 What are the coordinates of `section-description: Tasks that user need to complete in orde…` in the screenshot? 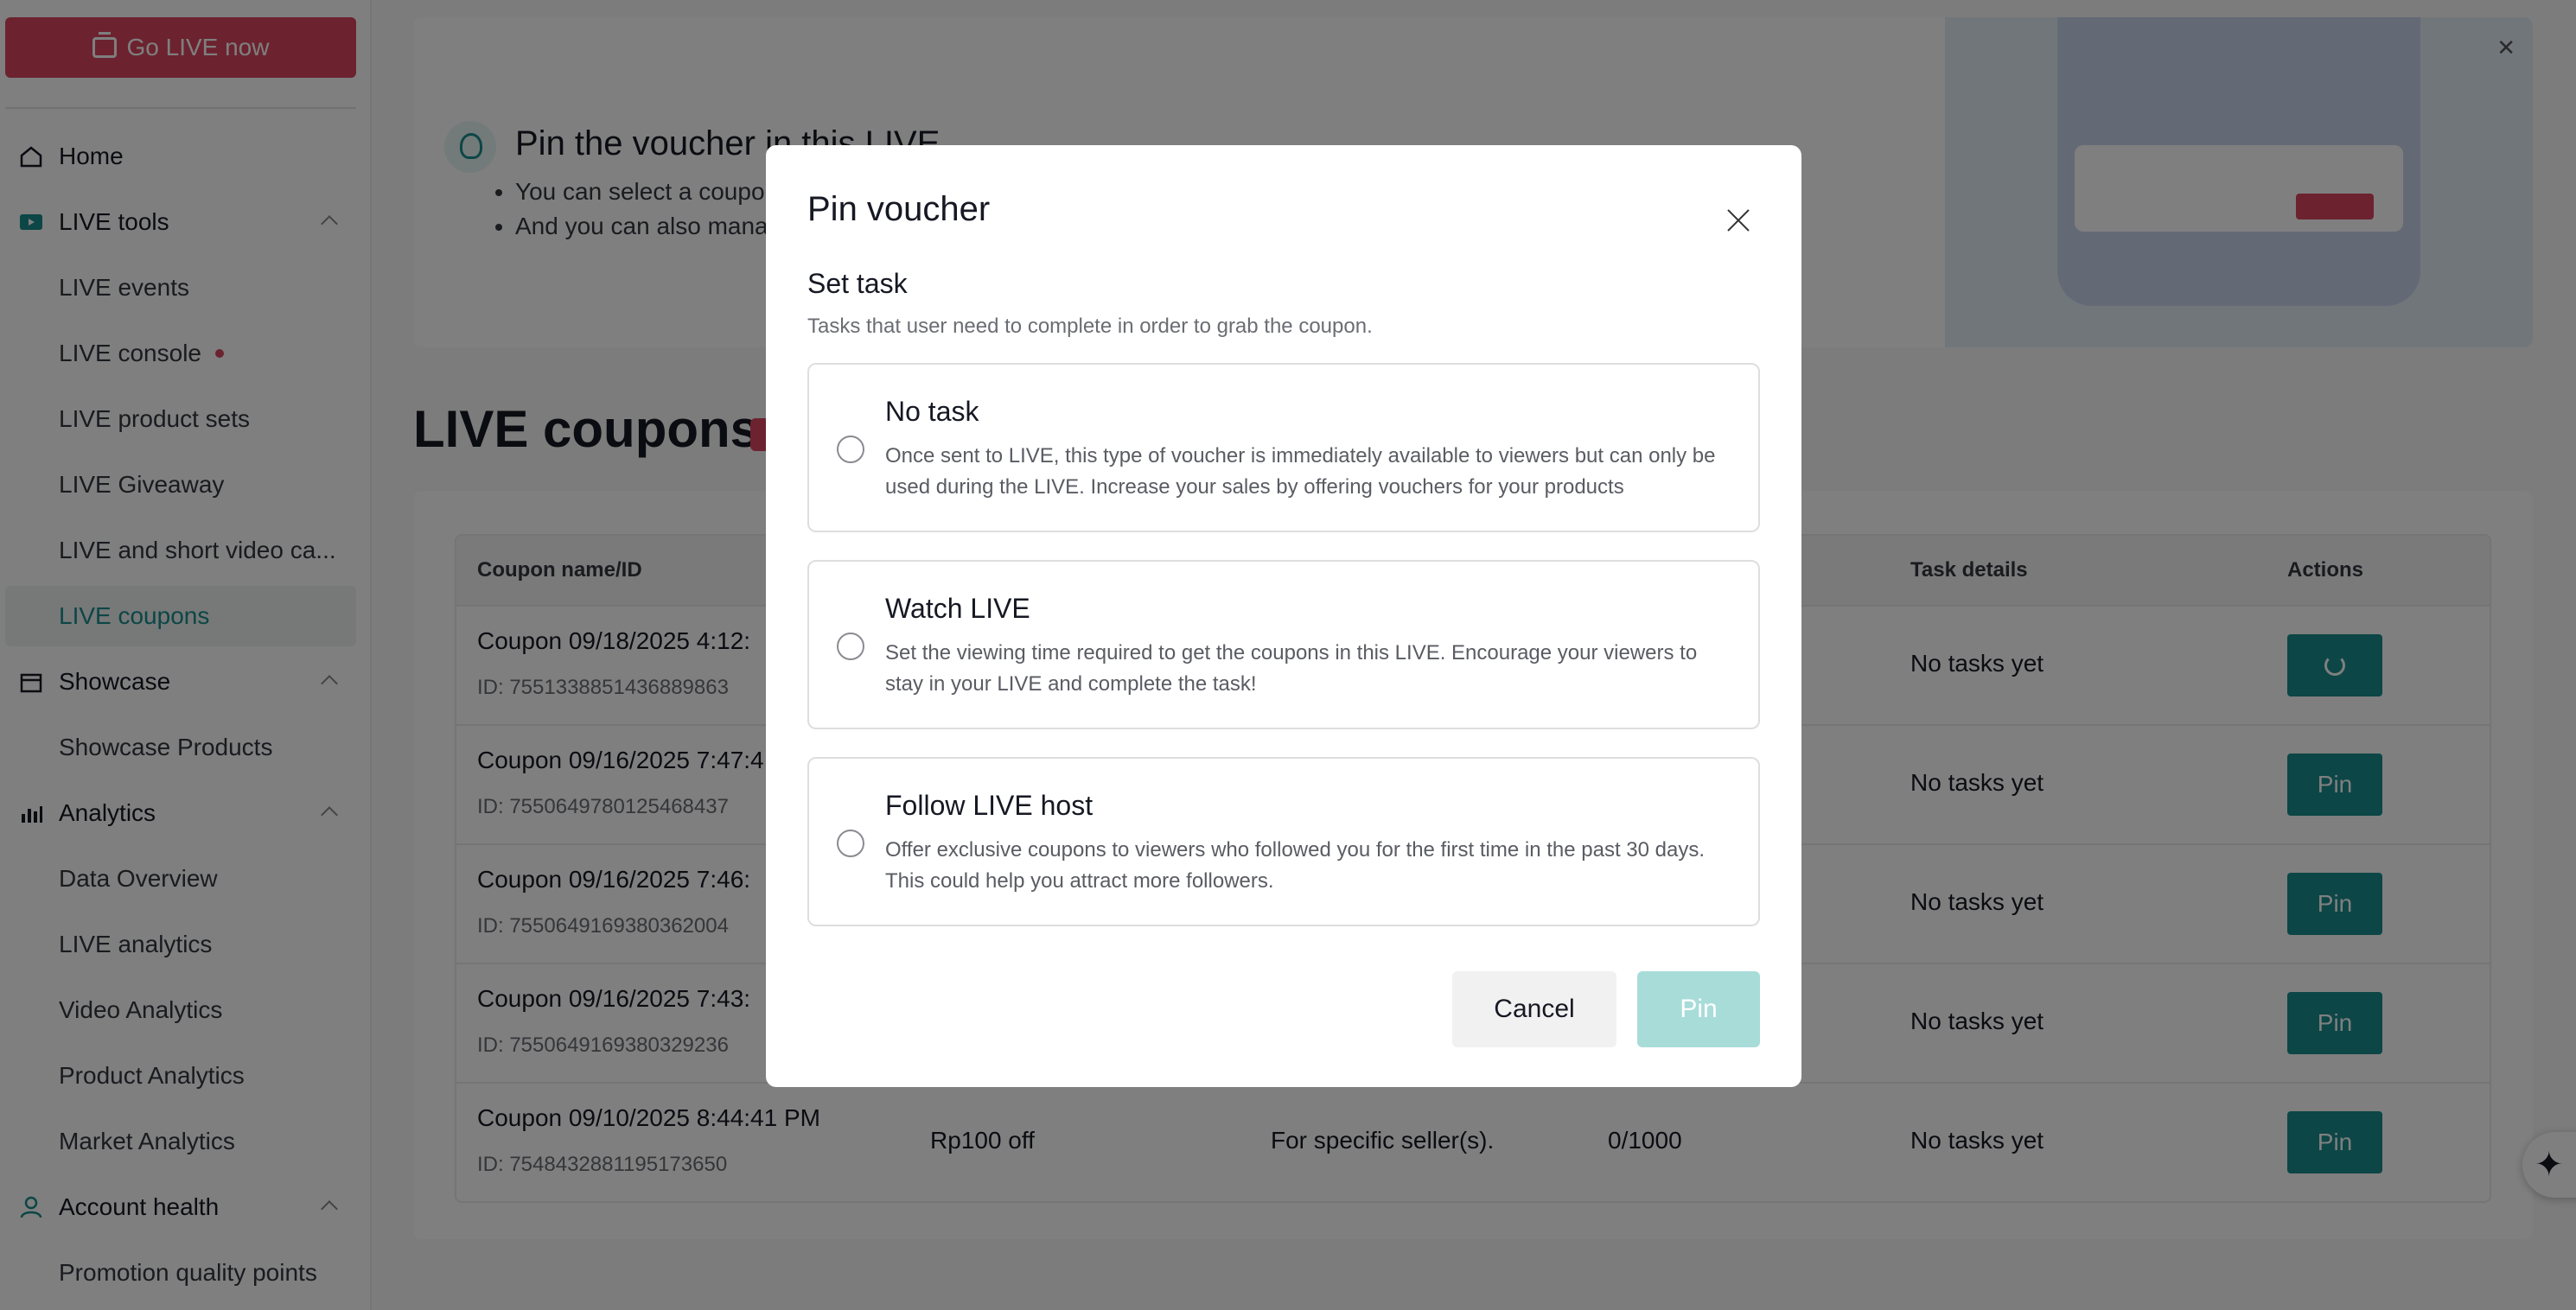 It's located at (1090, 327).